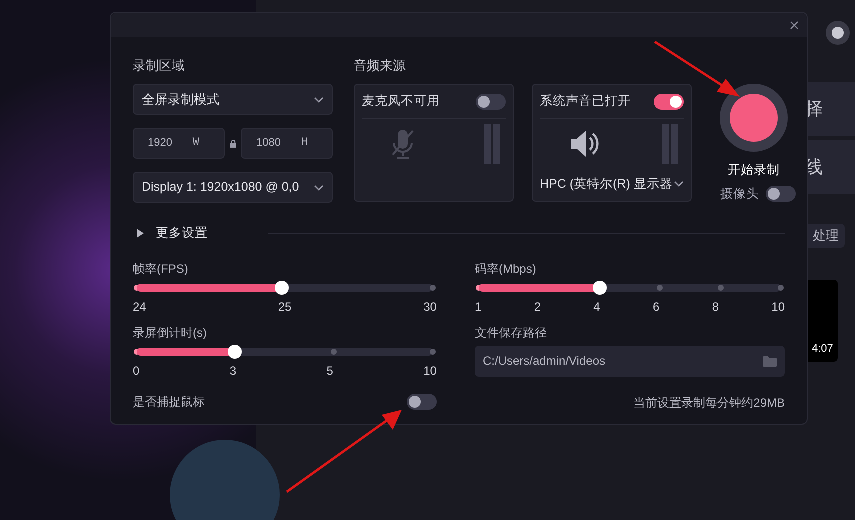 This screenshot has height=520, width=855. Describe the element at coordinates (181, 99) in the screenshot. I see `dropdown-value: 全屏录制模式` at that location.